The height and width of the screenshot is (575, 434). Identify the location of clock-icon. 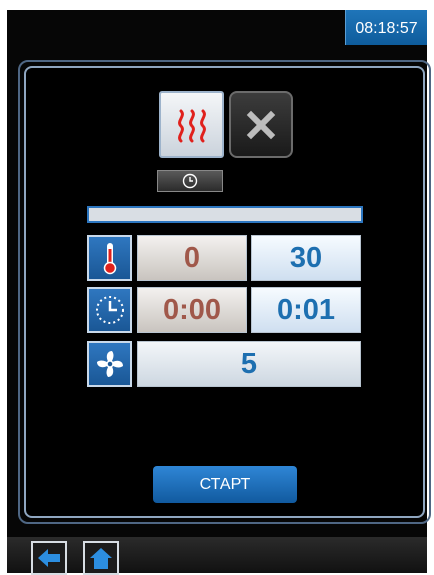
(190, 181).